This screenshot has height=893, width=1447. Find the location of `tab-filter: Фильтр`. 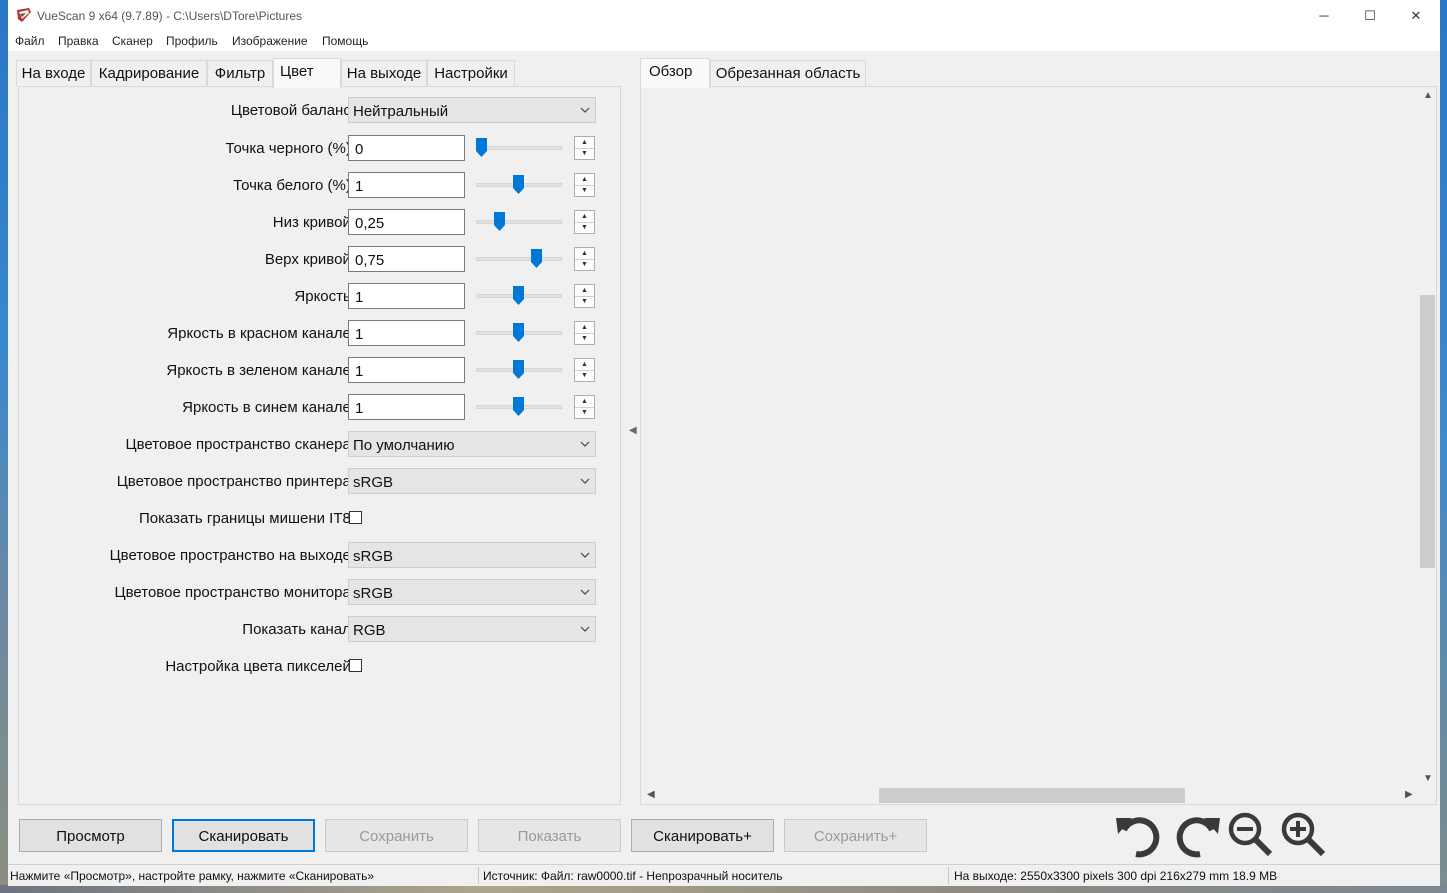

tab-filter: Фильтр is located at coordinates (240, 73).